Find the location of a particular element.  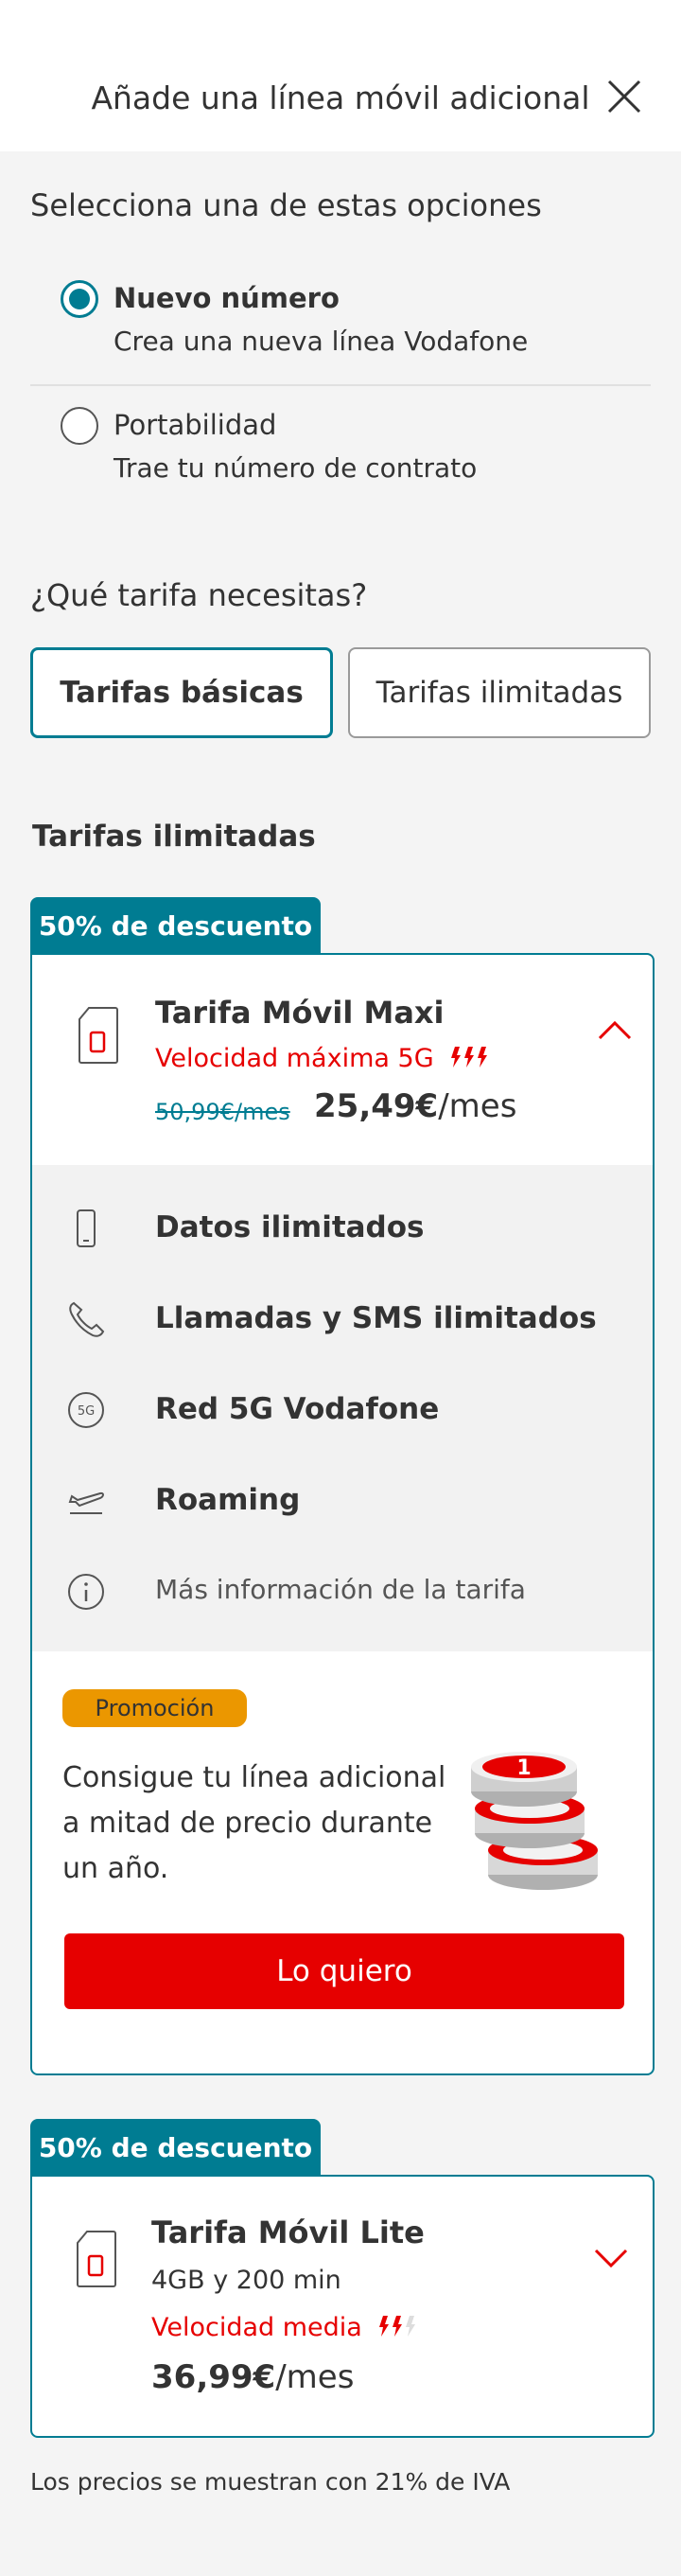

feature-item: 5G Red 5G Vodafone is located at coordinates (350, 1409).